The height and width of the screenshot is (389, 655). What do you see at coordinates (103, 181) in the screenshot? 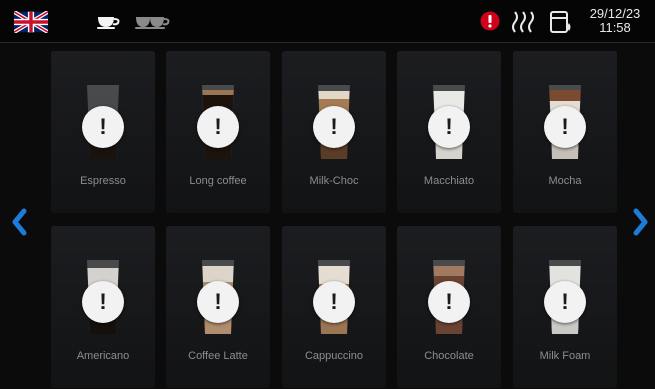
I see `product-label: Espresso` at bounding box center [103, 181].